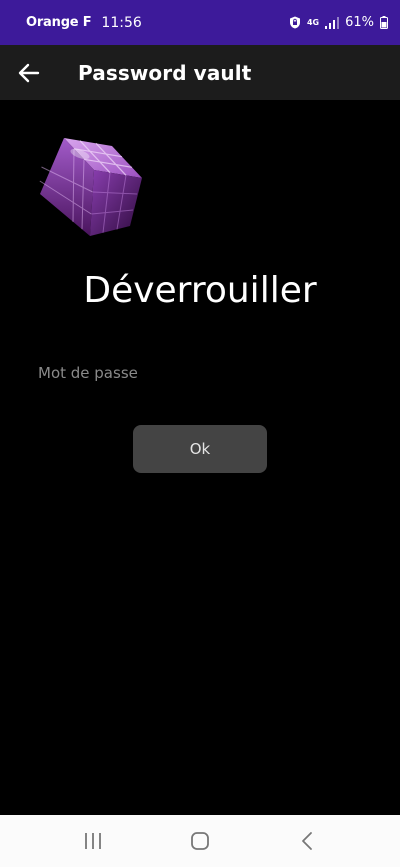 This screenshot has width=400, height=867. What do you see at coordinates (384, 22) in the screenshot?
I see `battery-icon` at bounding box center [384, 22].